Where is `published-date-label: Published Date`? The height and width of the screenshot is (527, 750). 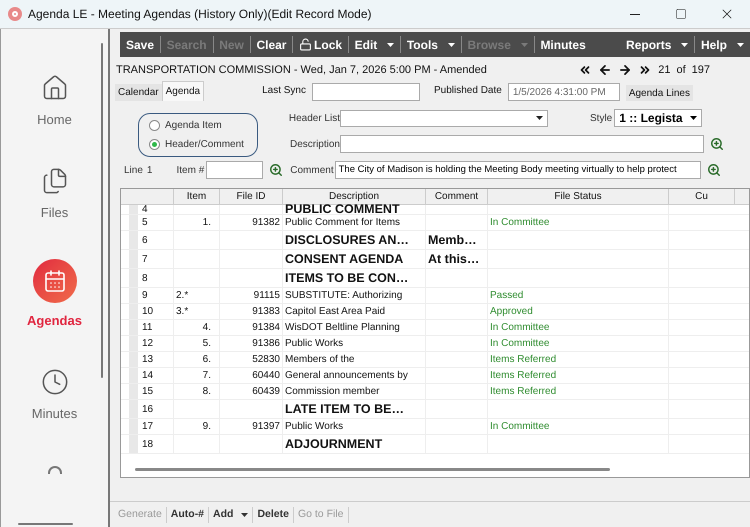
published-date-label: Published Date is located at coordinates (468, 91).